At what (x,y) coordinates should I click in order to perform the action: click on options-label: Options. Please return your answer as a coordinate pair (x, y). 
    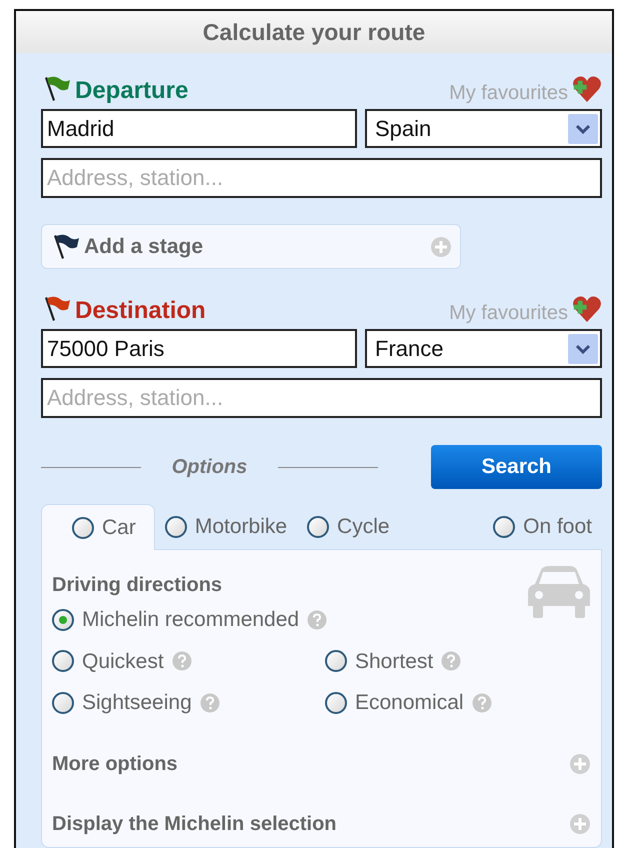
    Looking at the image, I should click on (209, 467).